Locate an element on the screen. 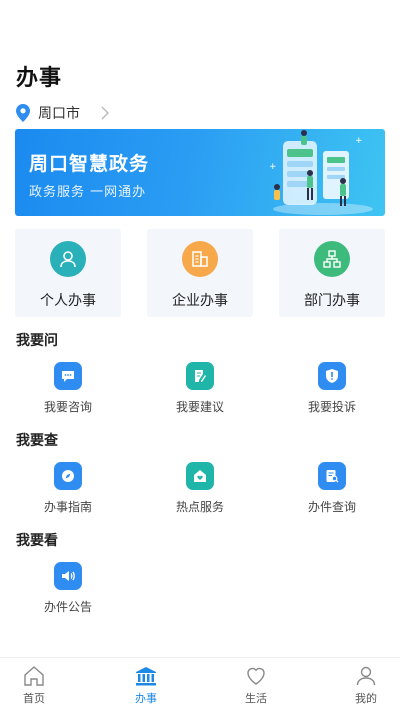  service-label: 办件查询 is located at coordinates (331, 507).